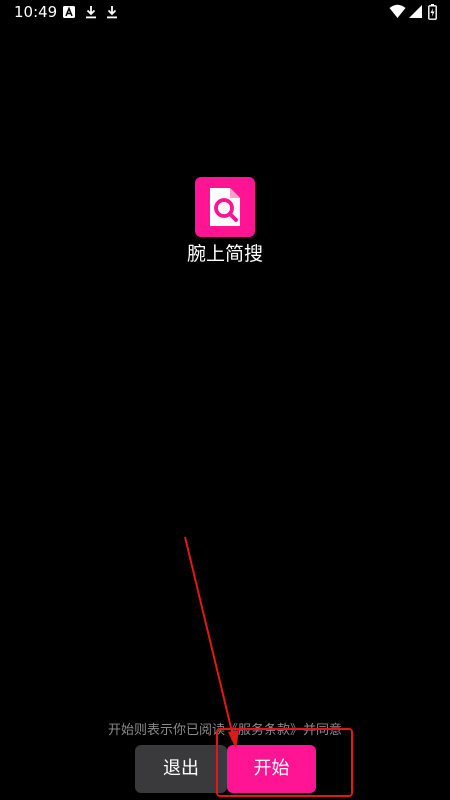  What do you see at coordinates (181, 769) in the screenshot?
I see `exit-button: 退出` at bounding box center [181, 769].